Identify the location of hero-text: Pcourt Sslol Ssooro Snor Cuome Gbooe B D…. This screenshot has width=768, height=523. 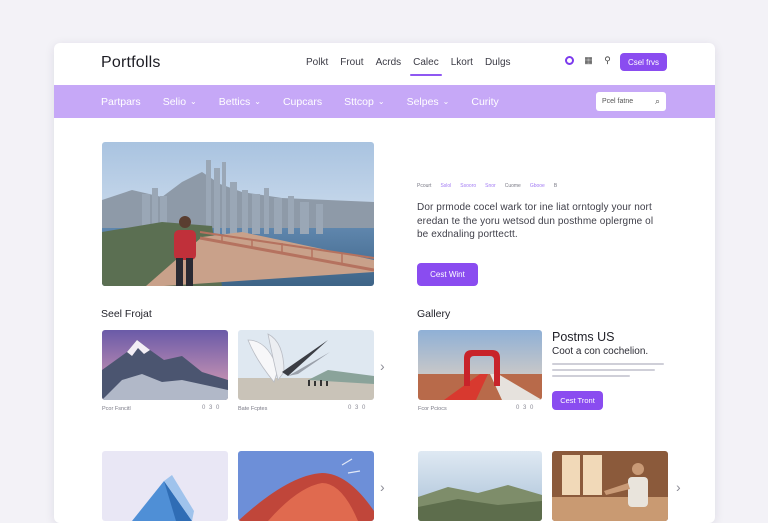
(542, 212).